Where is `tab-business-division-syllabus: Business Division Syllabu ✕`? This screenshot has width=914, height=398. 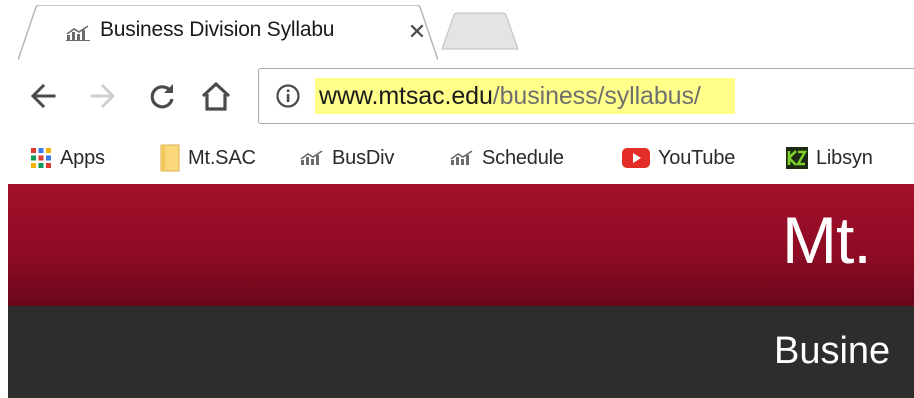 tab-business-division-syllabus: Business Division Syllabu ✕ is located at coordinates (228, 32).